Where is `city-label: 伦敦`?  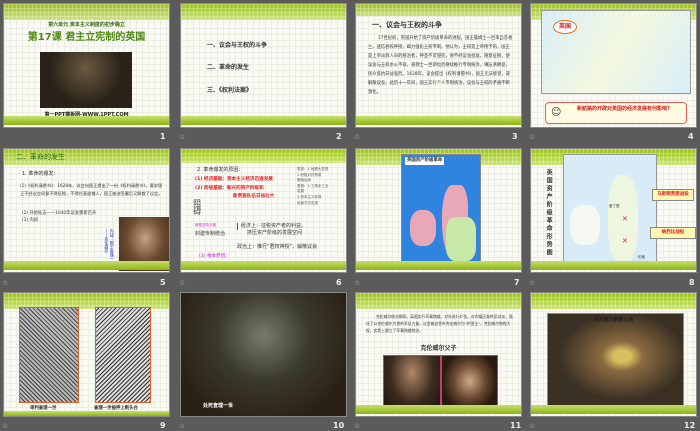 city-label: 伦敦 is located at coordinates (641, 257).